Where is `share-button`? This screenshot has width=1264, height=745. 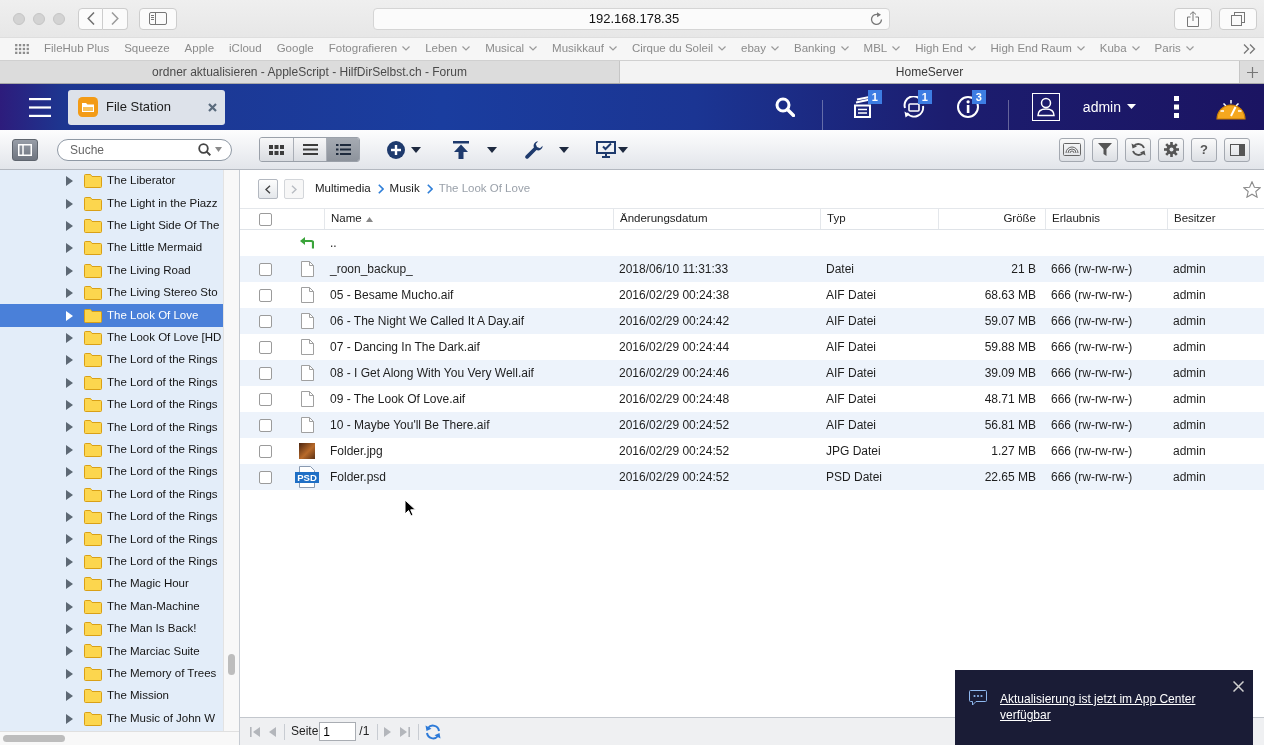
share-button is located at coordinates (1193, 18).